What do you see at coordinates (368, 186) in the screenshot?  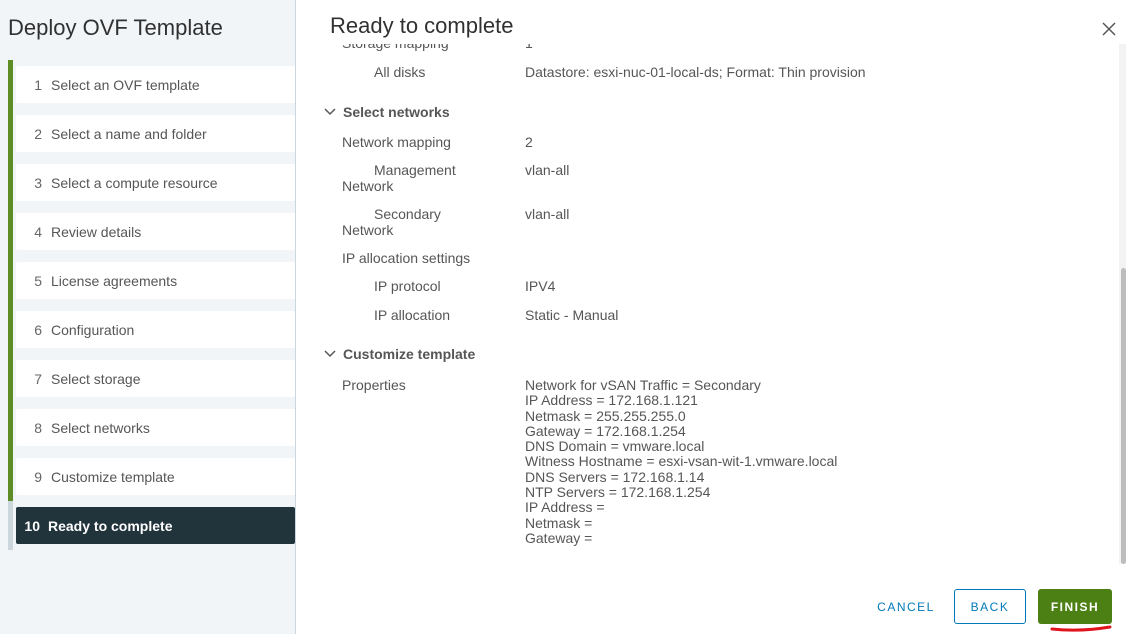 I see `management-network-label-line2: Network` at bounding box center [368, 186].